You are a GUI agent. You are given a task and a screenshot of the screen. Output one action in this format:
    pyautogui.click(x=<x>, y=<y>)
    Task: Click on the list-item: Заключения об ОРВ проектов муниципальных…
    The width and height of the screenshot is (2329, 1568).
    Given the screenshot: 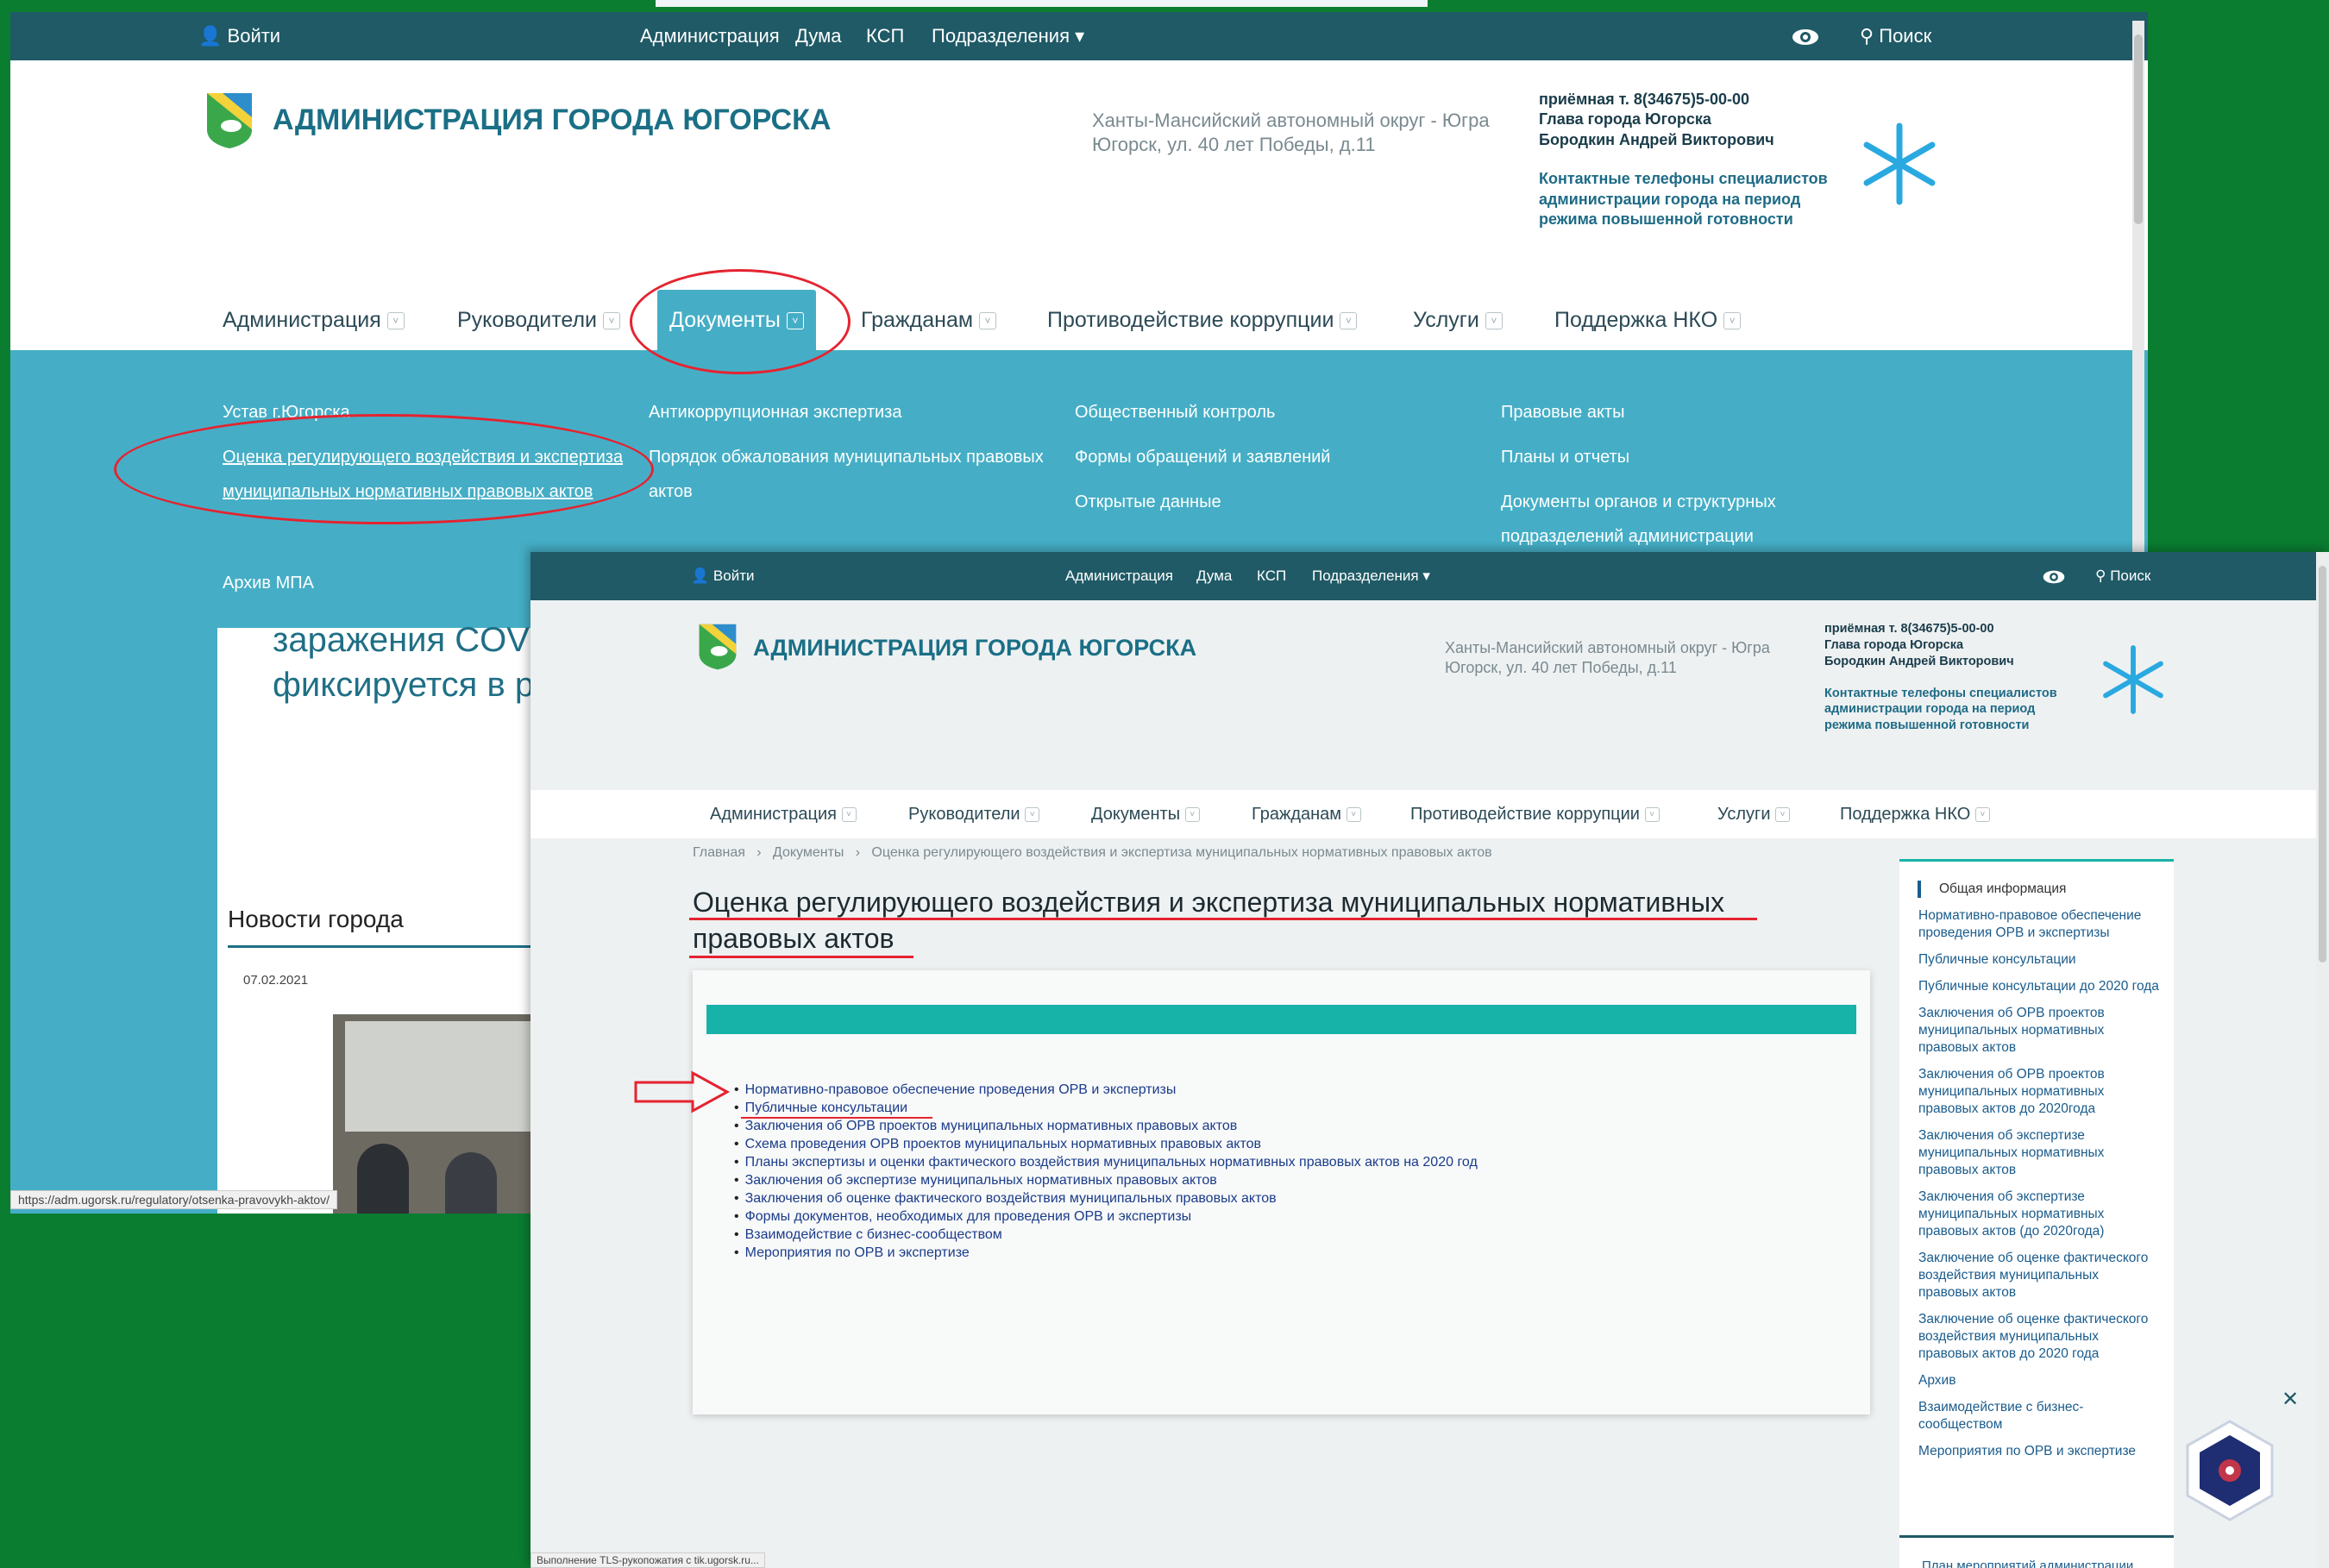 What is the action you would take?
    pyautogui.click(x=1106, y=1126)
    